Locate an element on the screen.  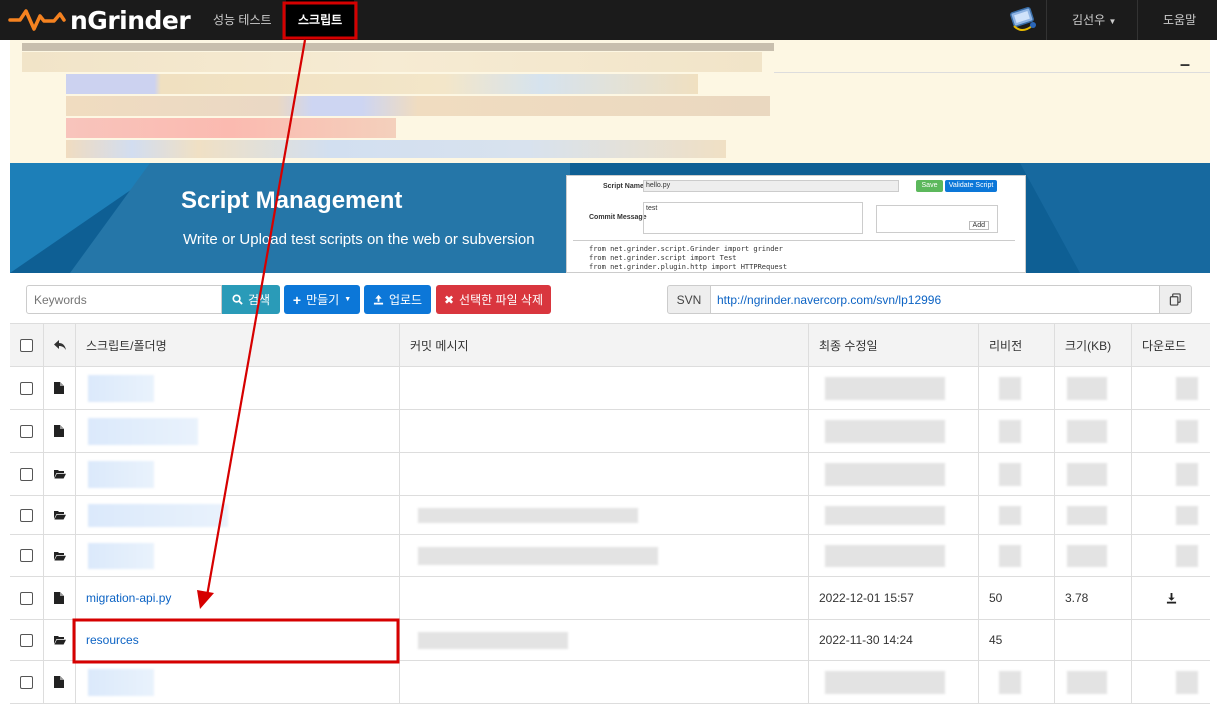
table-row: resources 2022-11-30 14:24 45 is located at coordinates (610, 640).